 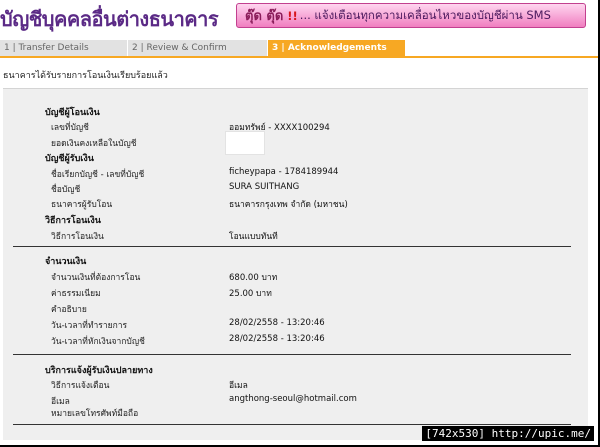 What do you see at coordinates (95, 414) in the screenshot?
I see `notify-phone-label: หมายเลขโทรศัพท์มือถือ` at bounding box center [95, 414].